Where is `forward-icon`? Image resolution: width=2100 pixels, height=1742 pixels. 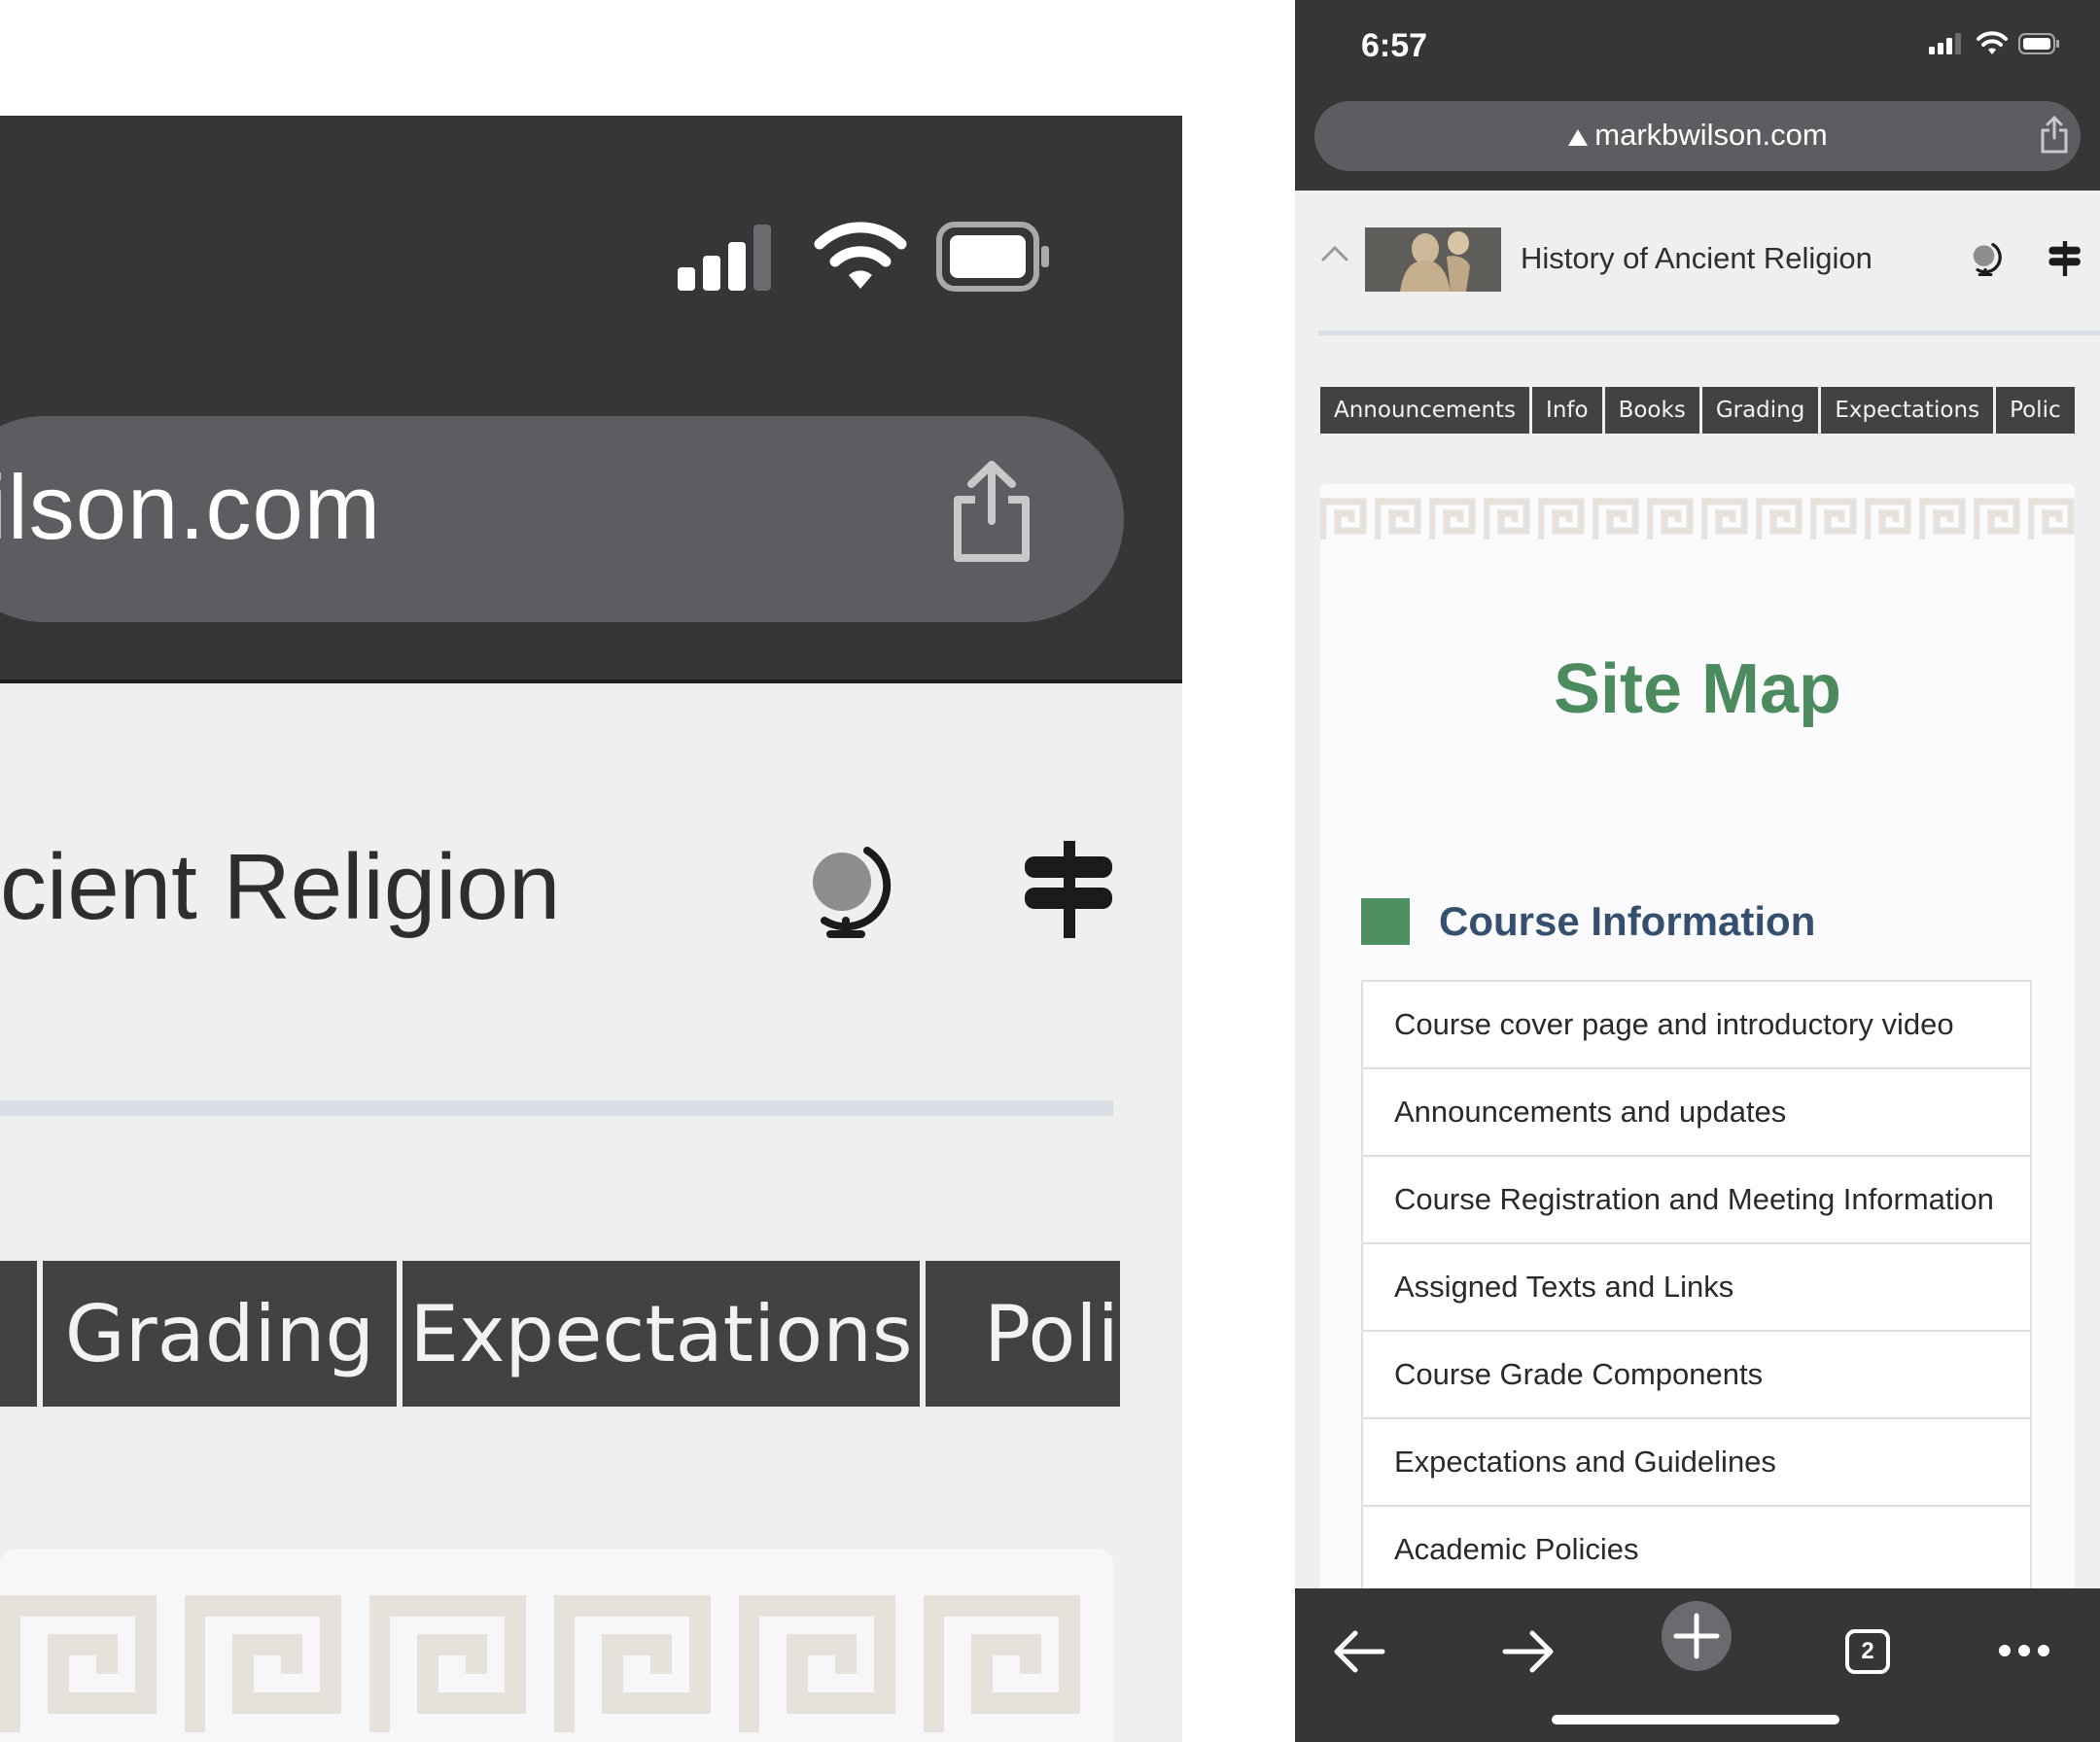
forward-icon is located at coordinates (1528, 1651).